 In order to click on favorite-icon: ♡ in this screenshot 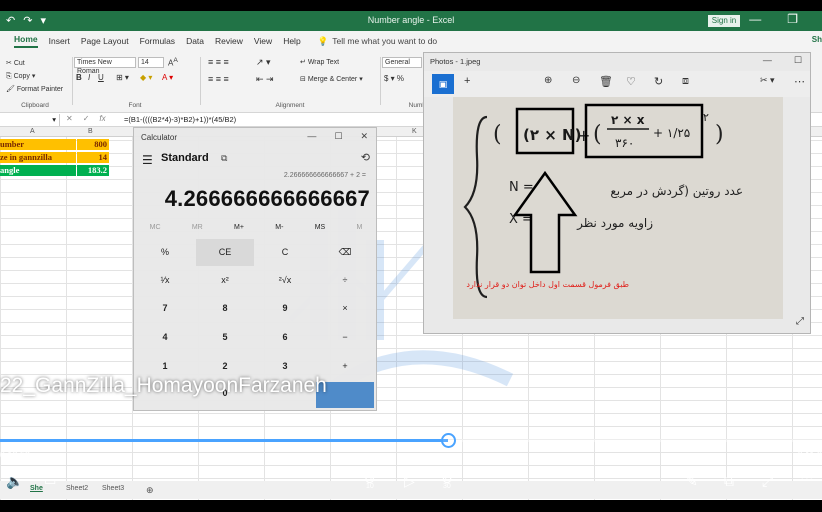, I will do `click(631, 81)`.